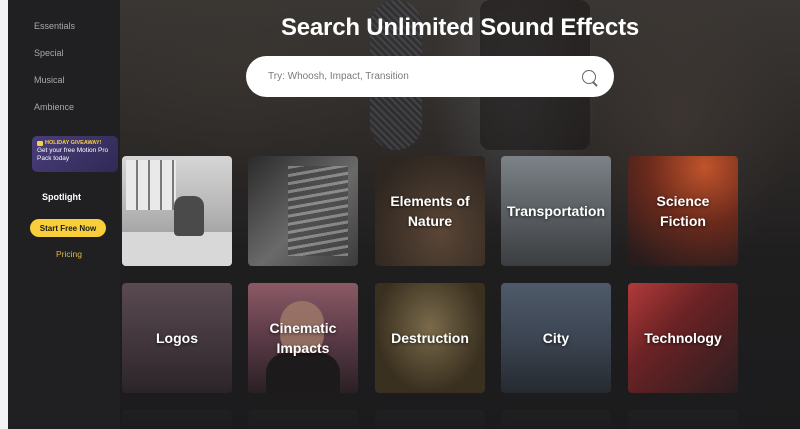 Image resolution: width=800 pixels, height=429 pixels. What do you see at coordinates (424, 76) in the screenshot?
I see `search-input` at bounding box center [424, 76].